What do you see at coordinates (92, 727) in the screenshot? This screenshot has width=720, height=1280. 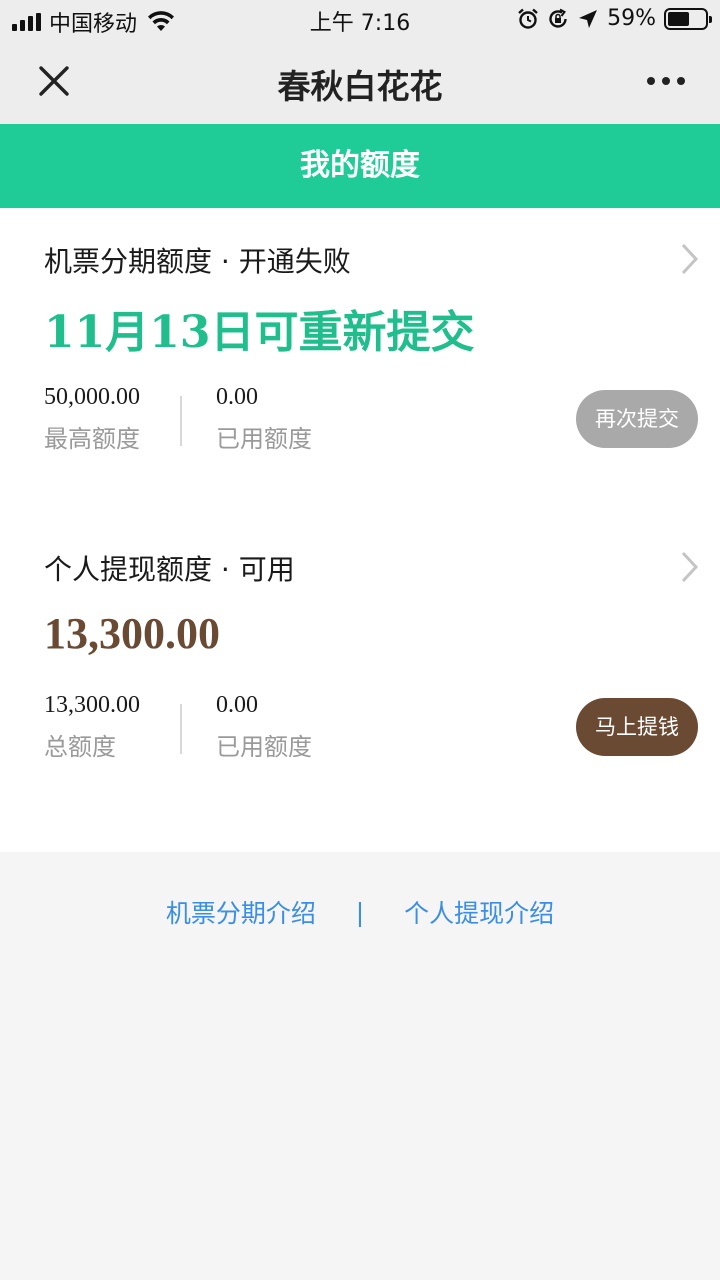 I see `stat-total-quota: 13,300.00 总额度` at bounding box center [92, 727].